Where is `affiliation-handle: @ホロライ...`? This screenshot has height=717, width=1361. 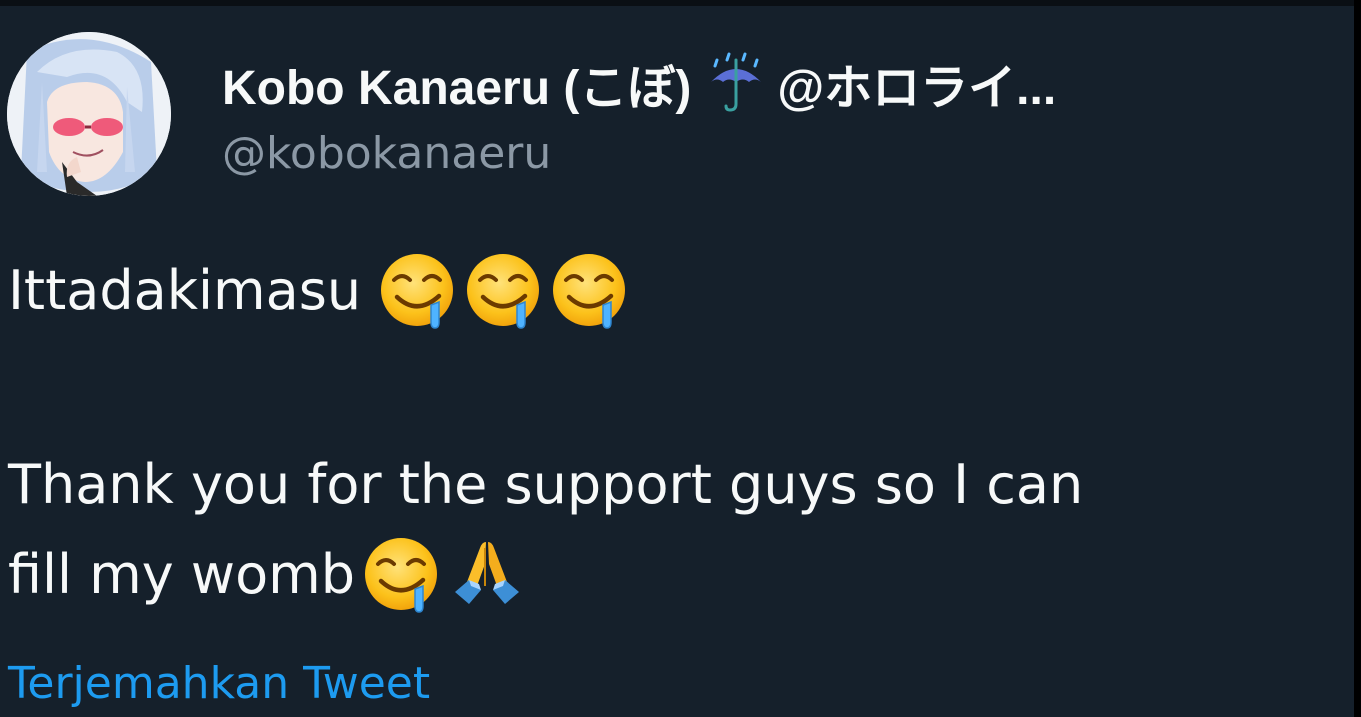 affiliation-handle: @ホロライ... is located at coordinates (916, 83).